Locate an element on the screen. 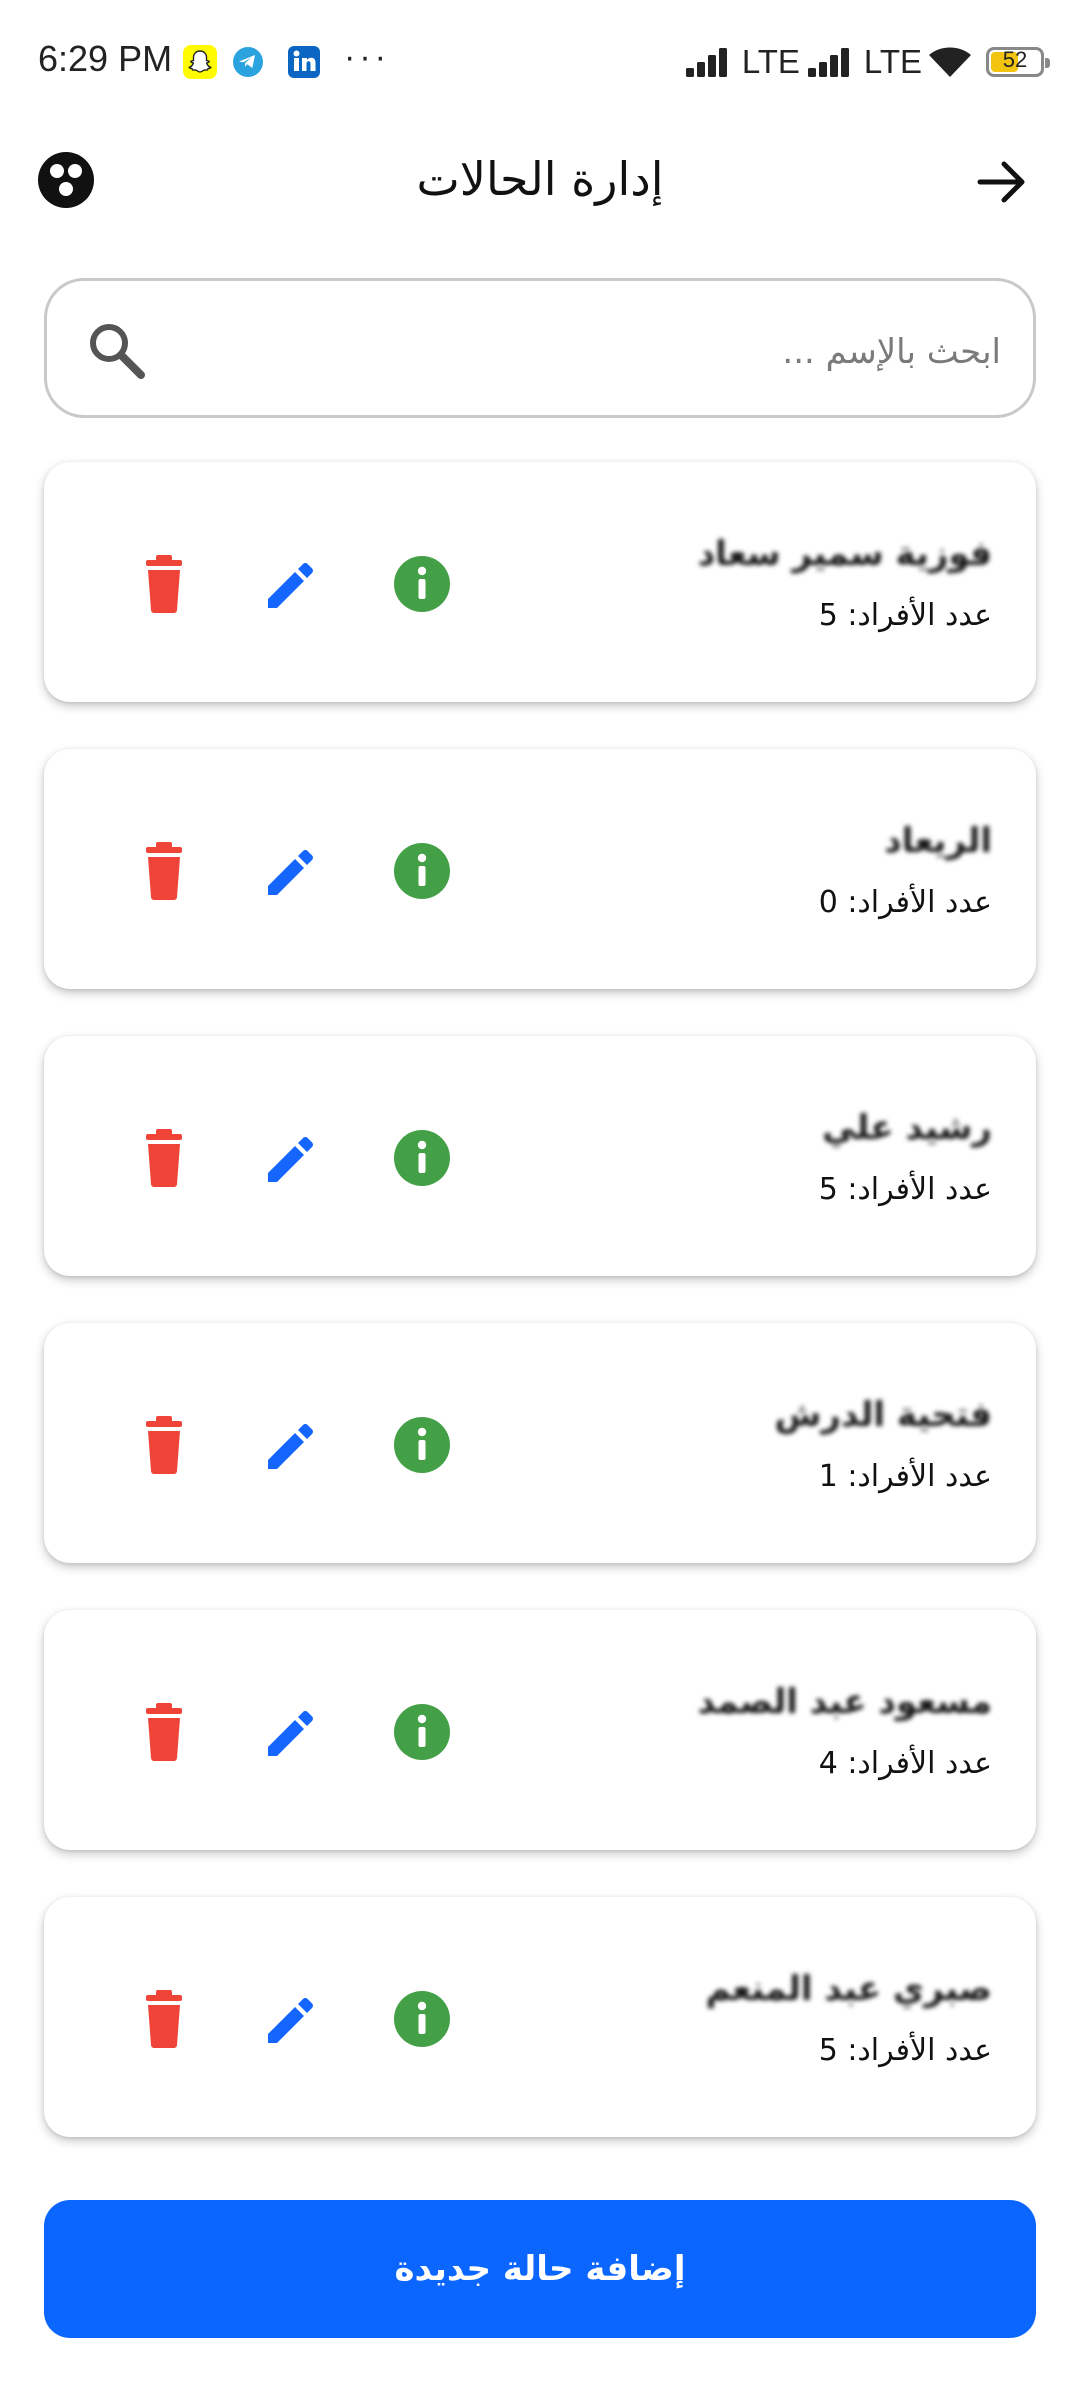 The width and height of the screenshot is (1080, 2400). case-members-count: عدد الأفراد: 4 is located at coordinates (905, 1763).